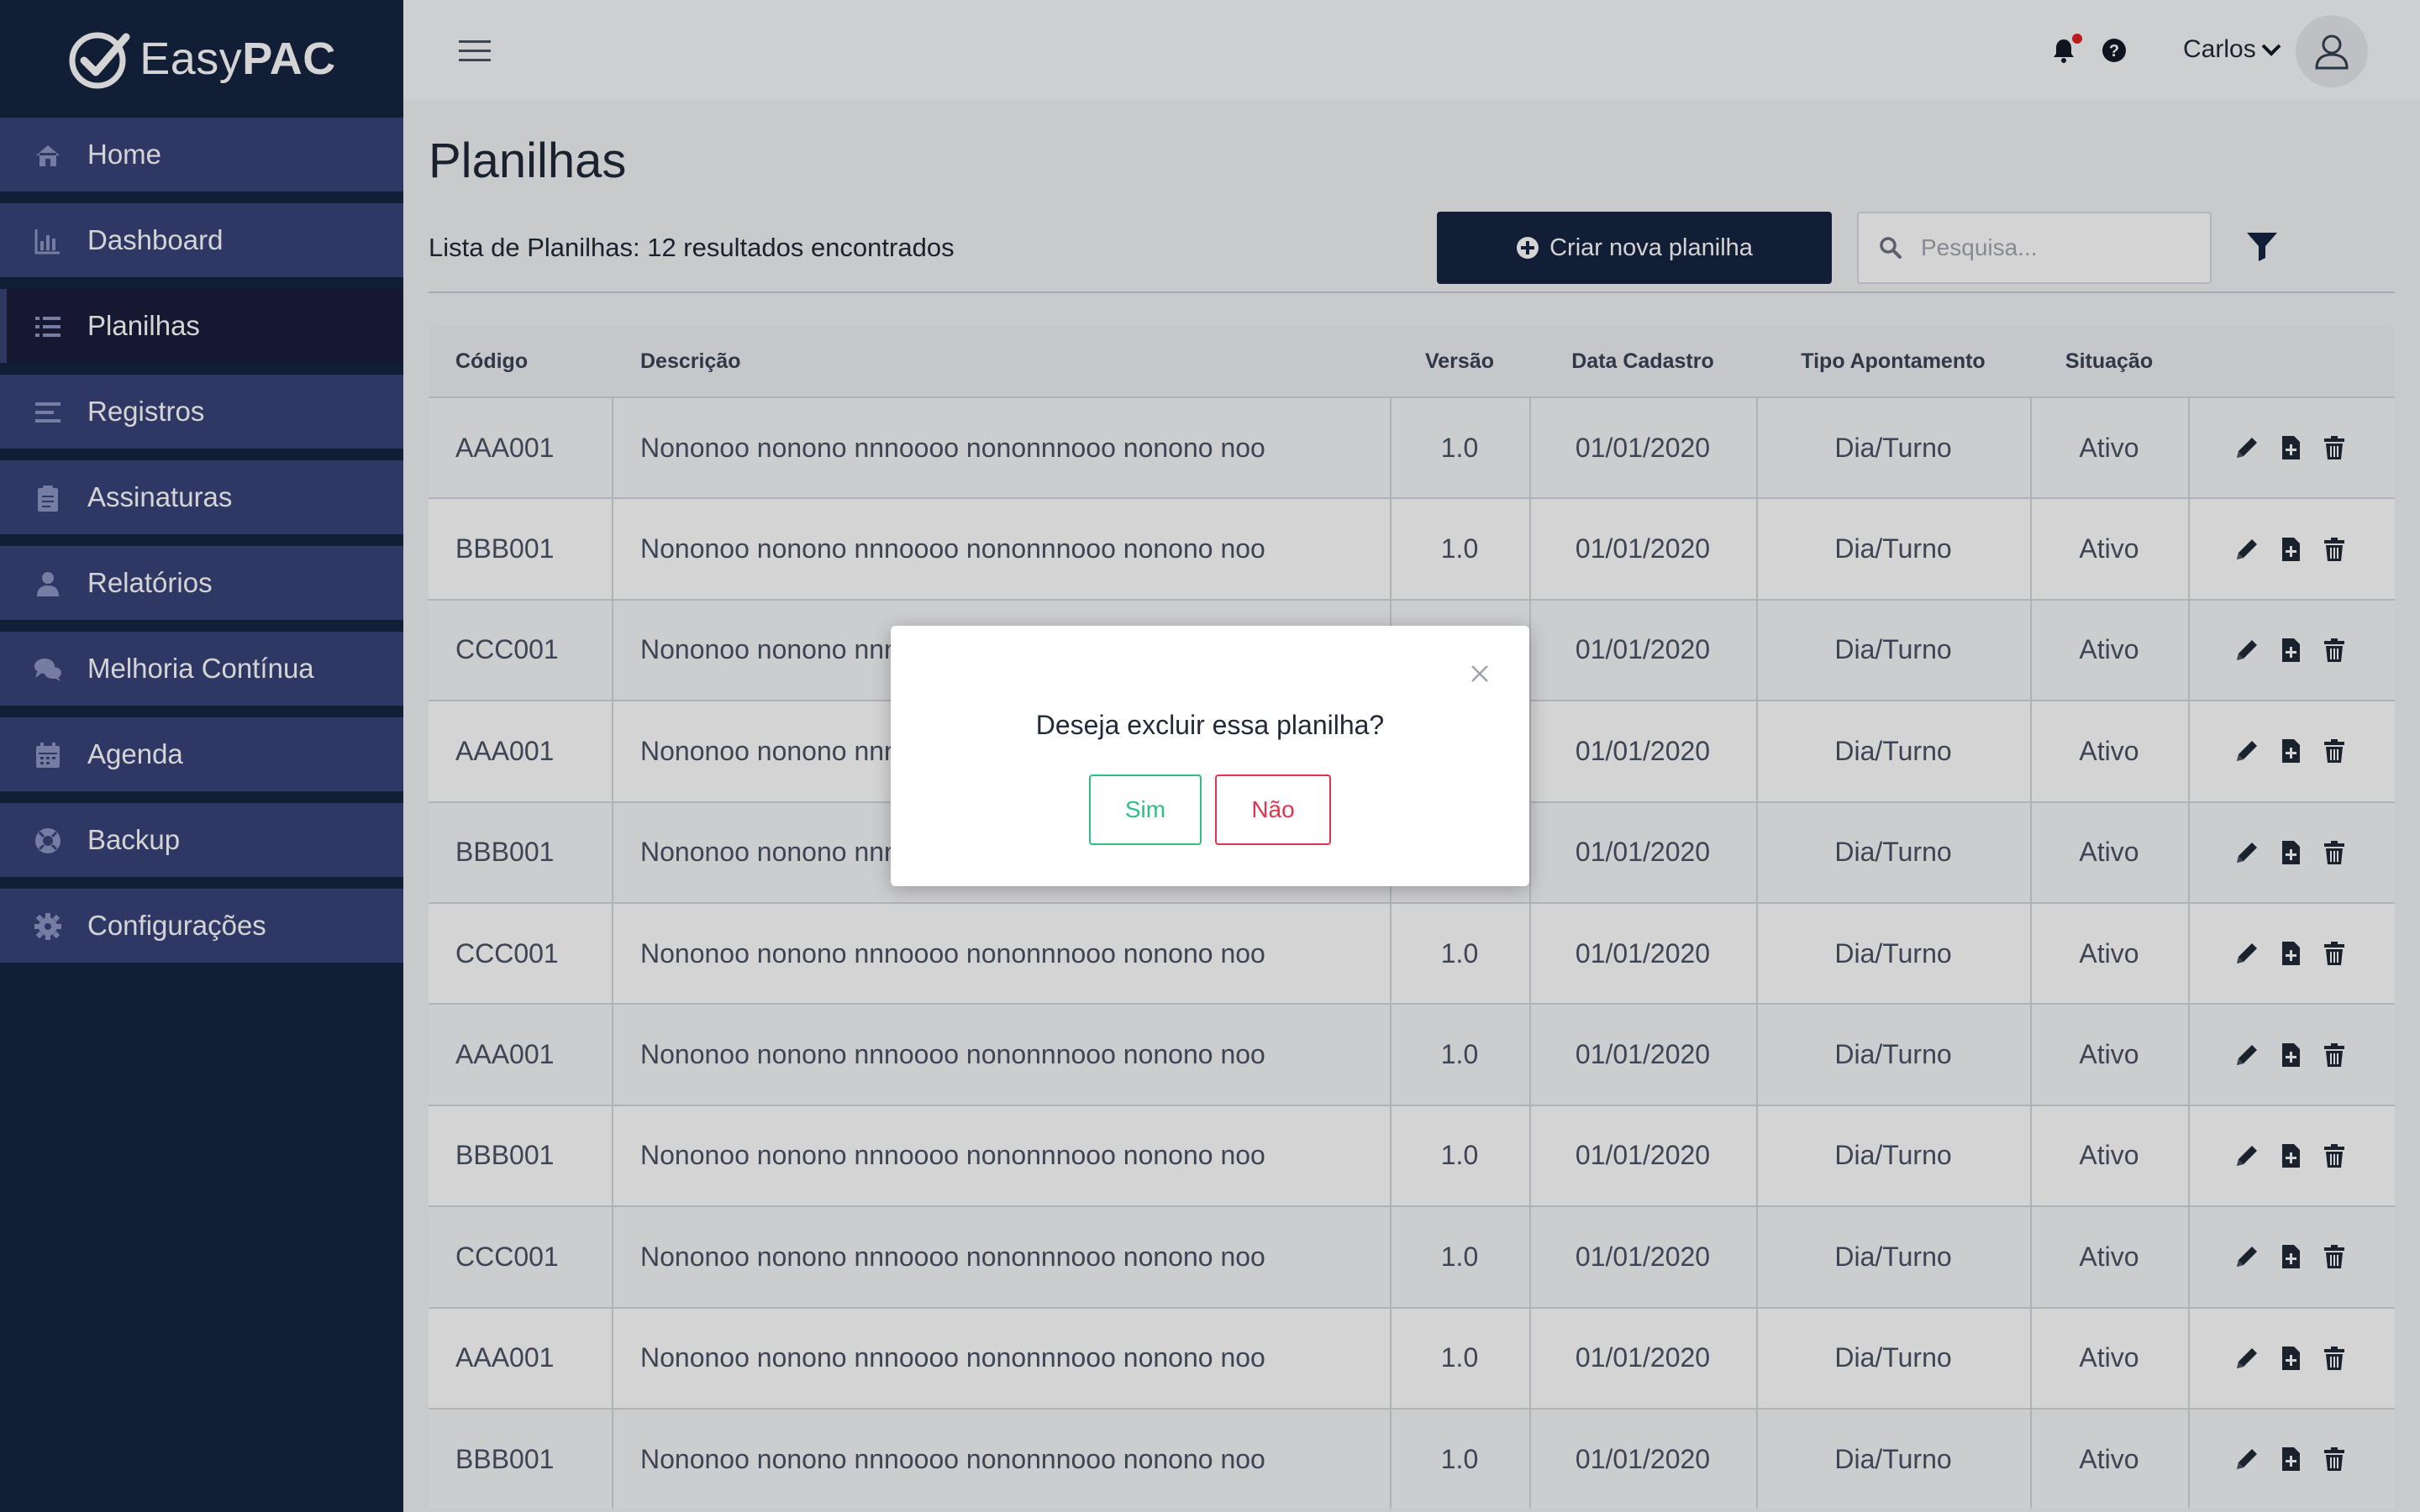 The width and height of the screenshot is (2420, 1512). What do you see at coordinates (1210, 725) in the screenshot?
I see `dialog-message: Deseja excluir essa planilha?` at bounding box center [1210, 725].